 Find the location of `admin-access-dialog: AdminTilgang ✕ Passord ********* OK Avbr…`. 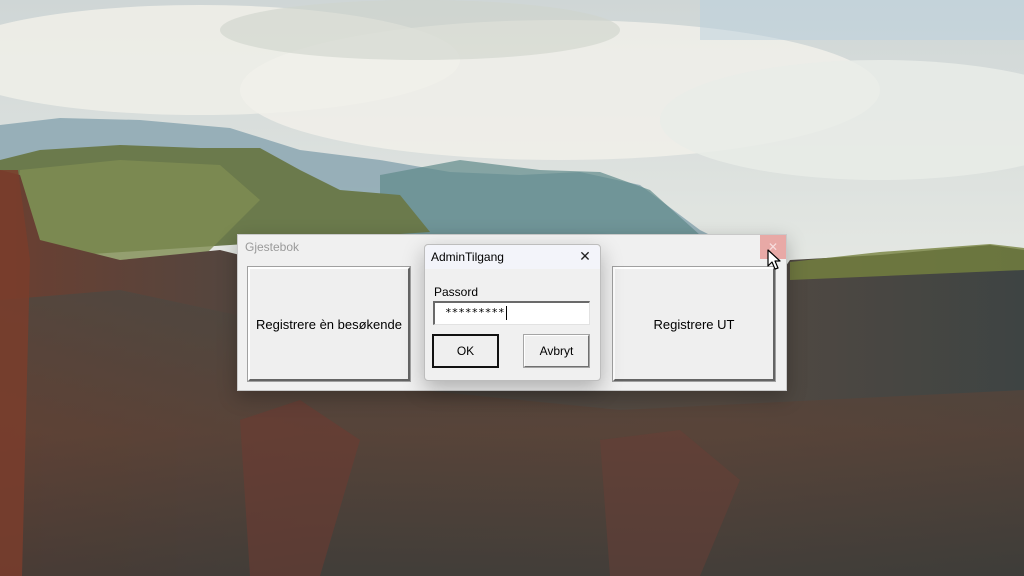

admin-access-dialog: AdminTilgang ✕ Passord ********* OK Avbr… is located at coordinates (512, 312).